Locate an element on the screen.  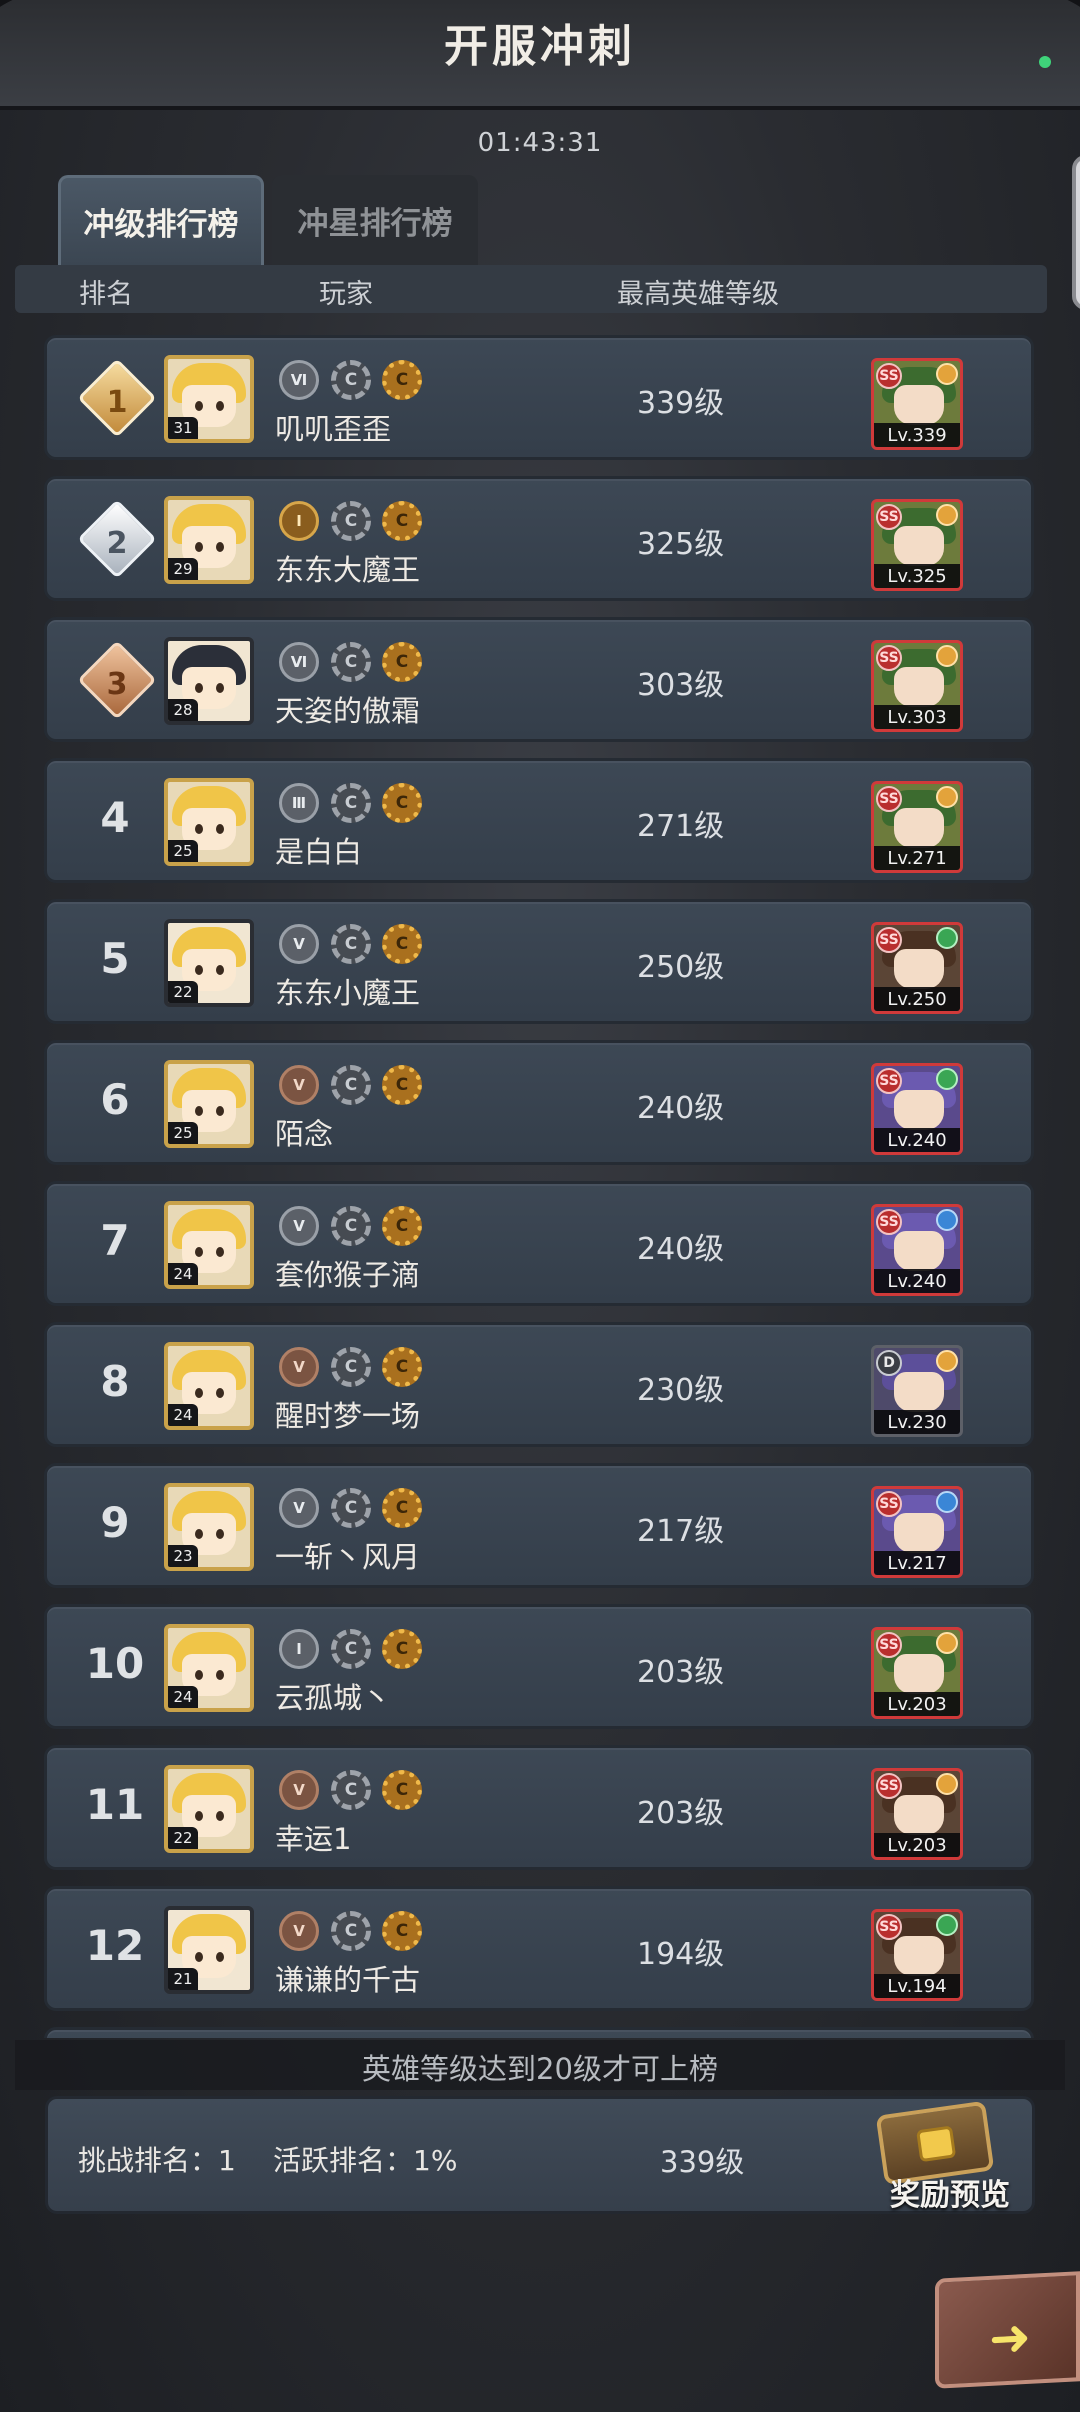
tab-star-ranking: 冲星排行榜 is located at coordinates (375, 220).